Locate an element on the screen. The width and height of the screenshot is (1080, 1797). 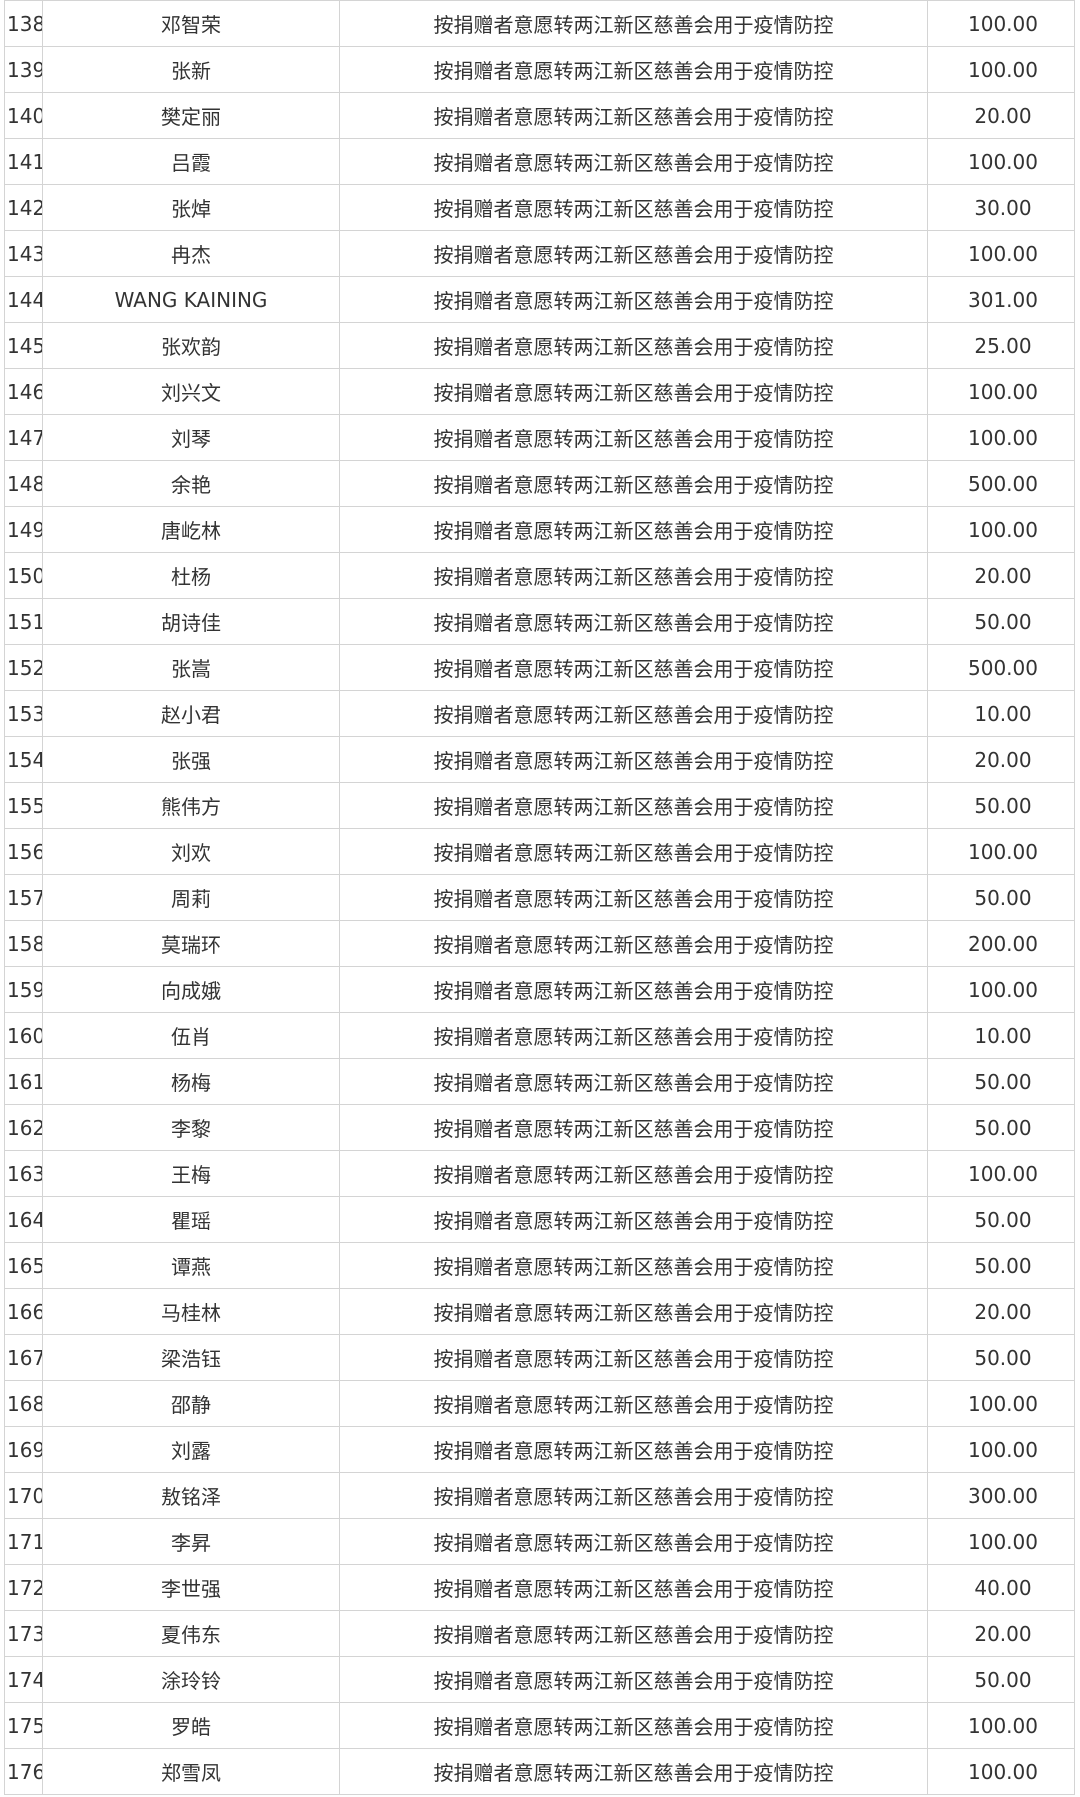
donation-amount-cell: 300.00 is located at coordinates (1001, 1495).